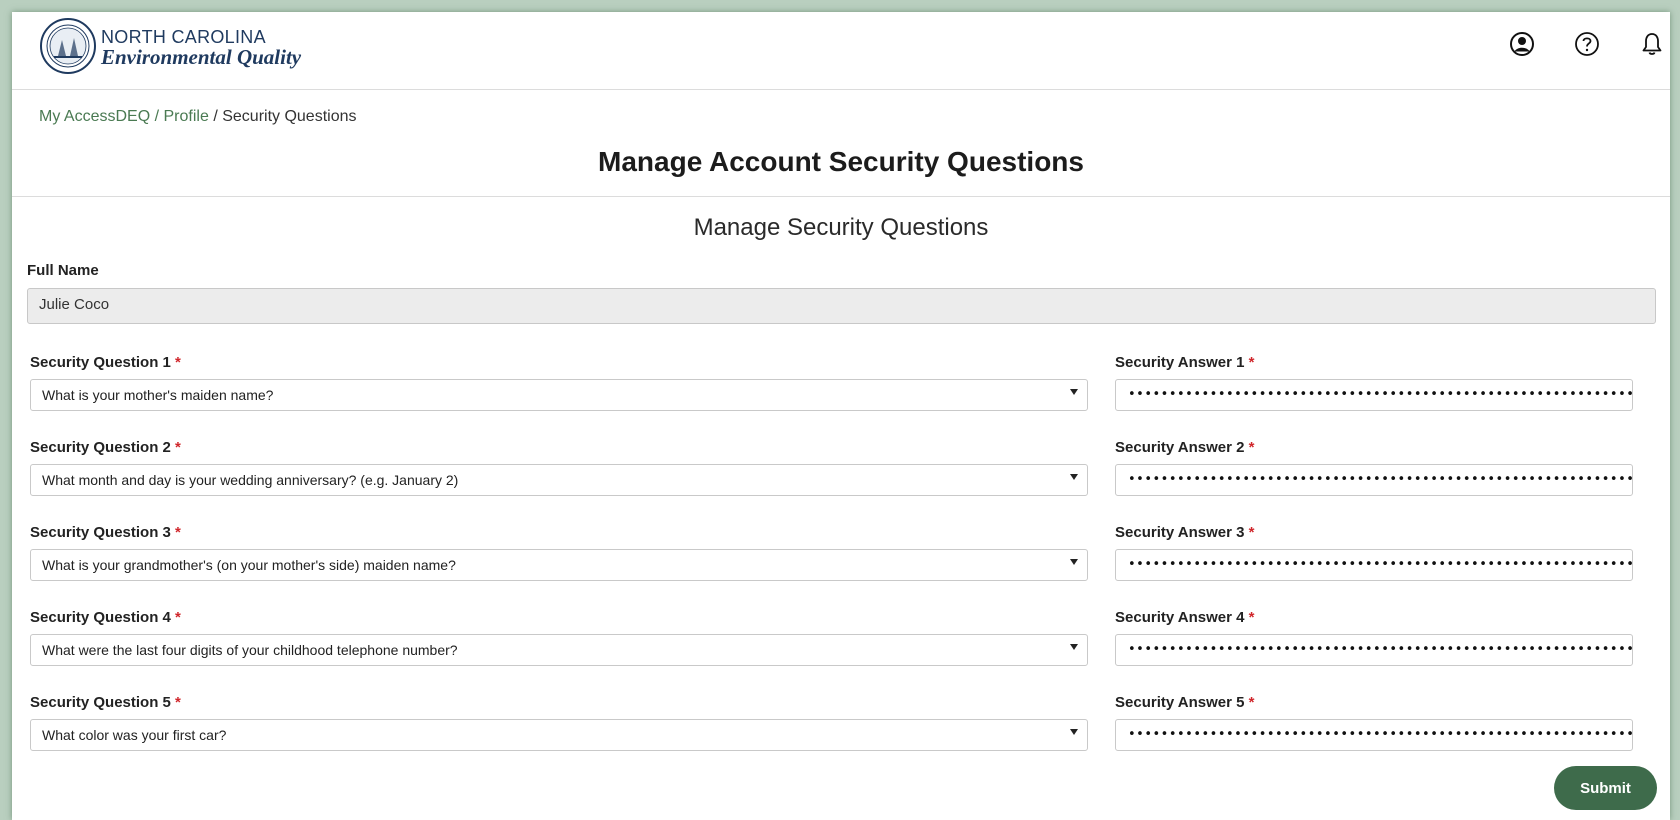 This screenshot has width=1680, height=820. What do you see at coordinates (841, 51) in the screenshot?
I see `top-header: NORTH CAROLINA Environmental Quality` at bounding box center [841, 51].